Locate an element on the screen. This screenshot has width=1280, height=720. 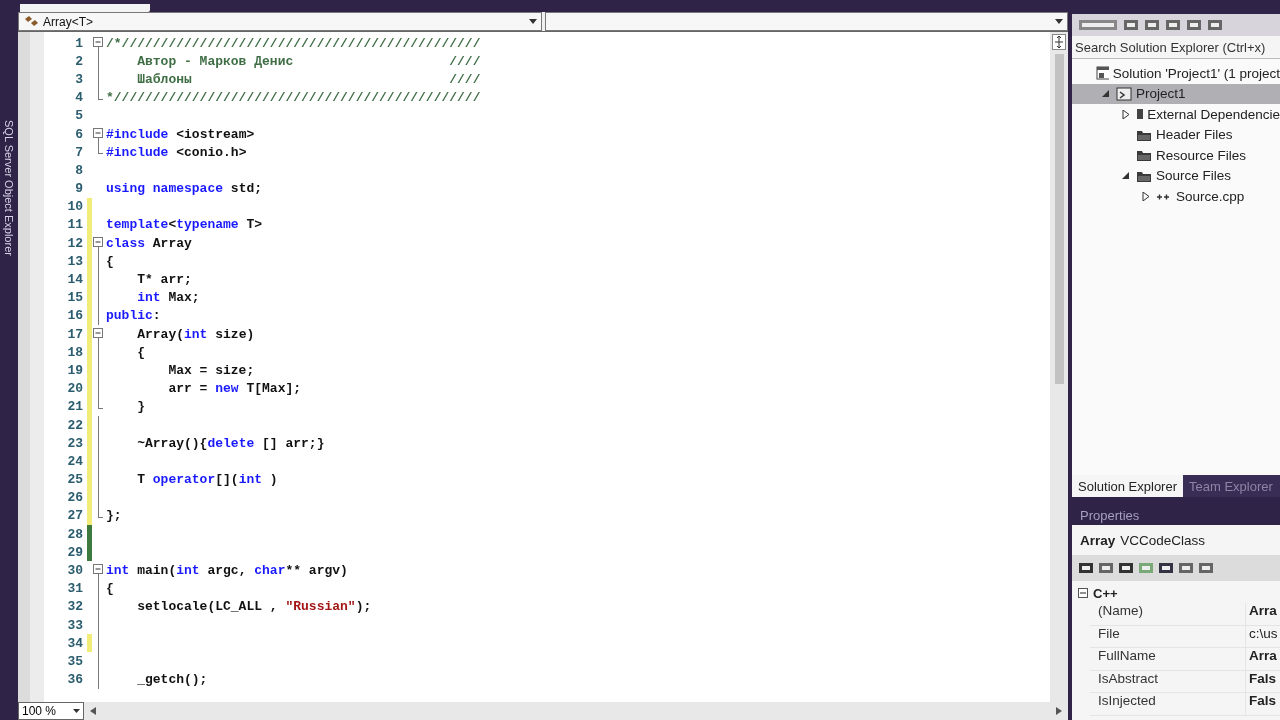
tree-item: Header Files is located at coordinates (1176, 134).